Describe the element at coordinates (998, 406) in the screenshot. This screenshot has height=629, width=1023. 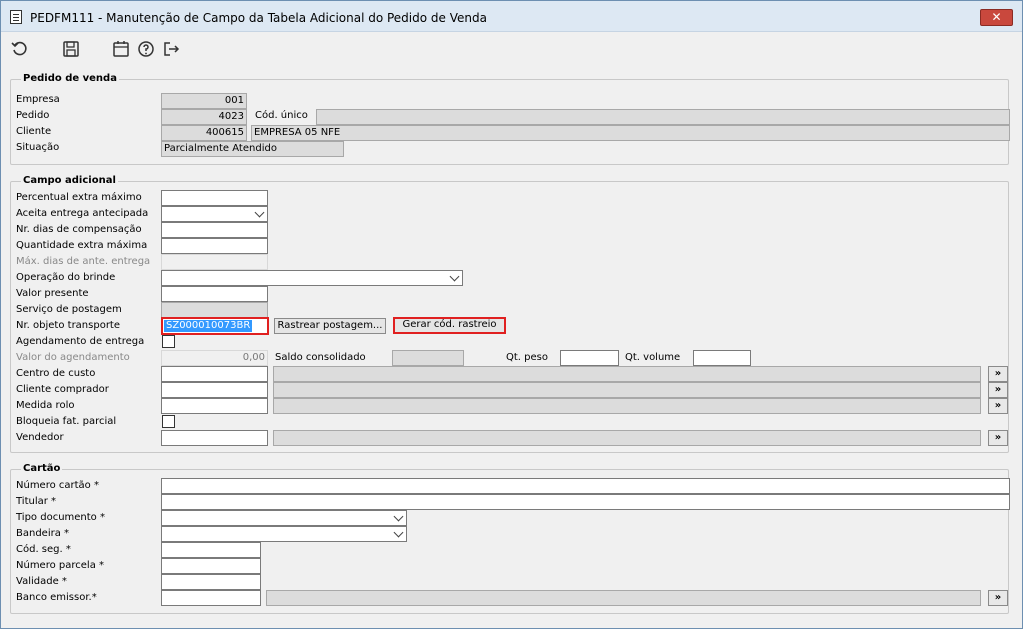
I see `medida-lookup-button: »` at that location.